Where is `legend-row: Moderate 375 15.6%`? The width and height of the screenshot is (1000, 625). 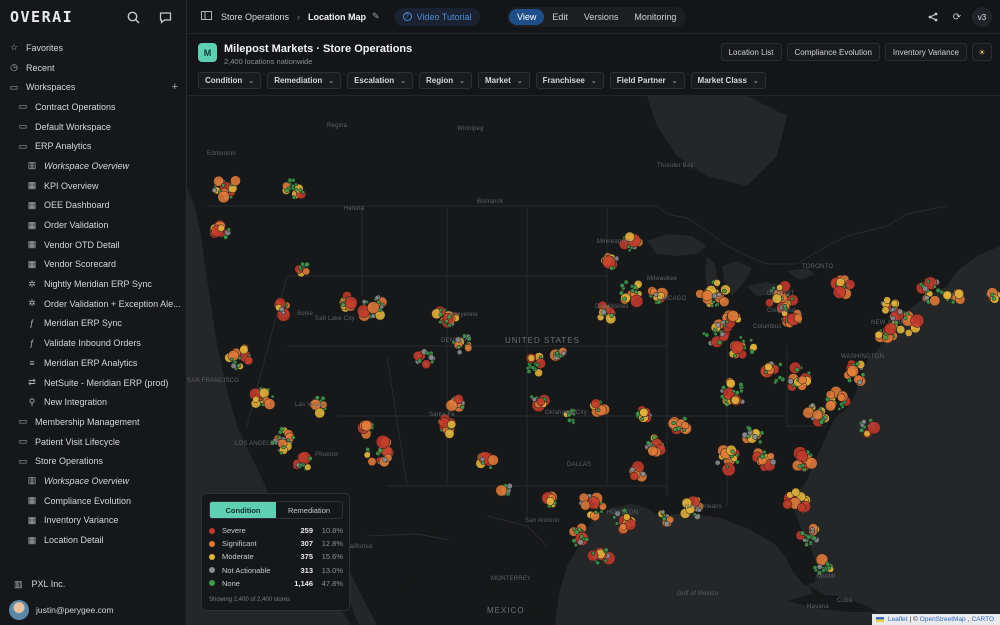
legend-row: Moderate 375 15.6% is located at coordinates (276, 556).